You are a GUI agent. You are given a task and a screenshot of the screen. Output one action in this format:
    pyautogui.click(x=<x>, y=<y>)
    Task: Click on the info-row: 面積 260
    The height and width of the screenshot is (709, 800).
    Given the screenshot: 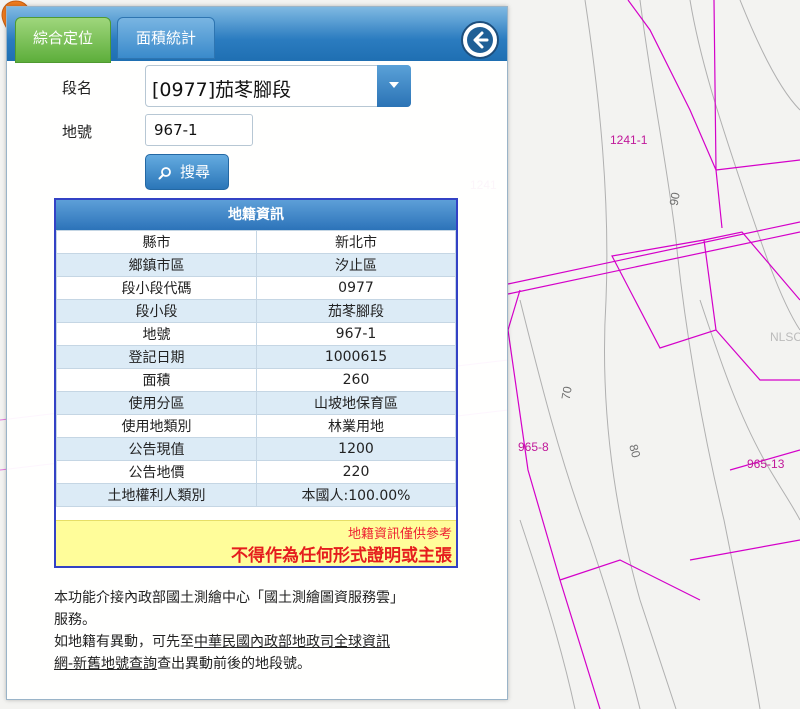 What is the action you would take?
    pyautogui.click(x=256, y=380)
    